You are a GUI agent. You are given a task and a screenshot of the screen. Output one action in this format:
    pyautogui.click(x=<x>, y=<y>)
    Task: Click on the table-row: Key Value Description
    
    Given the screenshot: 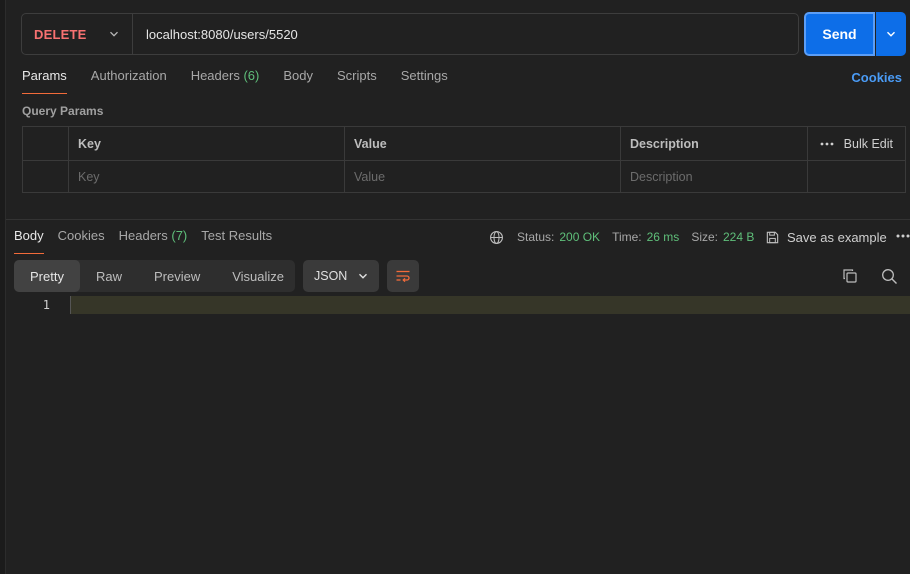 What is the action you would take?
    pyautogui.click(x=464, y=176)
    